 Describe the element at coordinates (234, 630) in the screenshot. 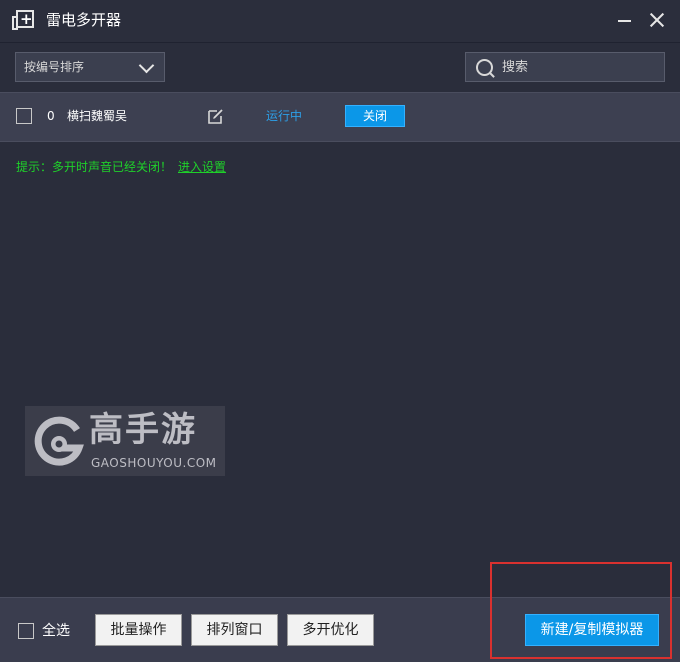

I see `arrange-windows-button: 排列窗口` at that location.